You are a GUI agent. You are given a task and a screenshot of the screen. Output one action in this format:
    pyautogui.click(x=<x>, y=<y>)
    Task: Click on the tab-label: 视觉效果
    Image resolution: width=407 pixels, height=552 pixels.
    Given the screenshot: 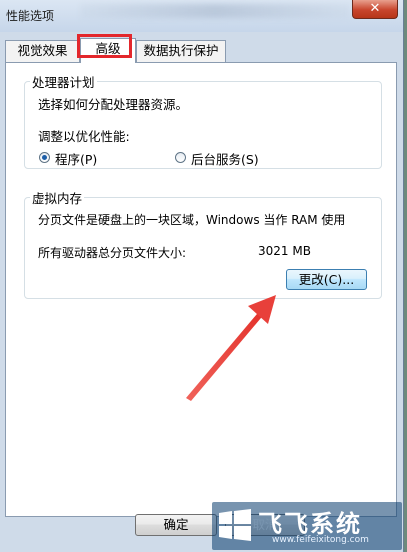 What is the action you would take?
    pyautogui.click(x=42, y=50)
    